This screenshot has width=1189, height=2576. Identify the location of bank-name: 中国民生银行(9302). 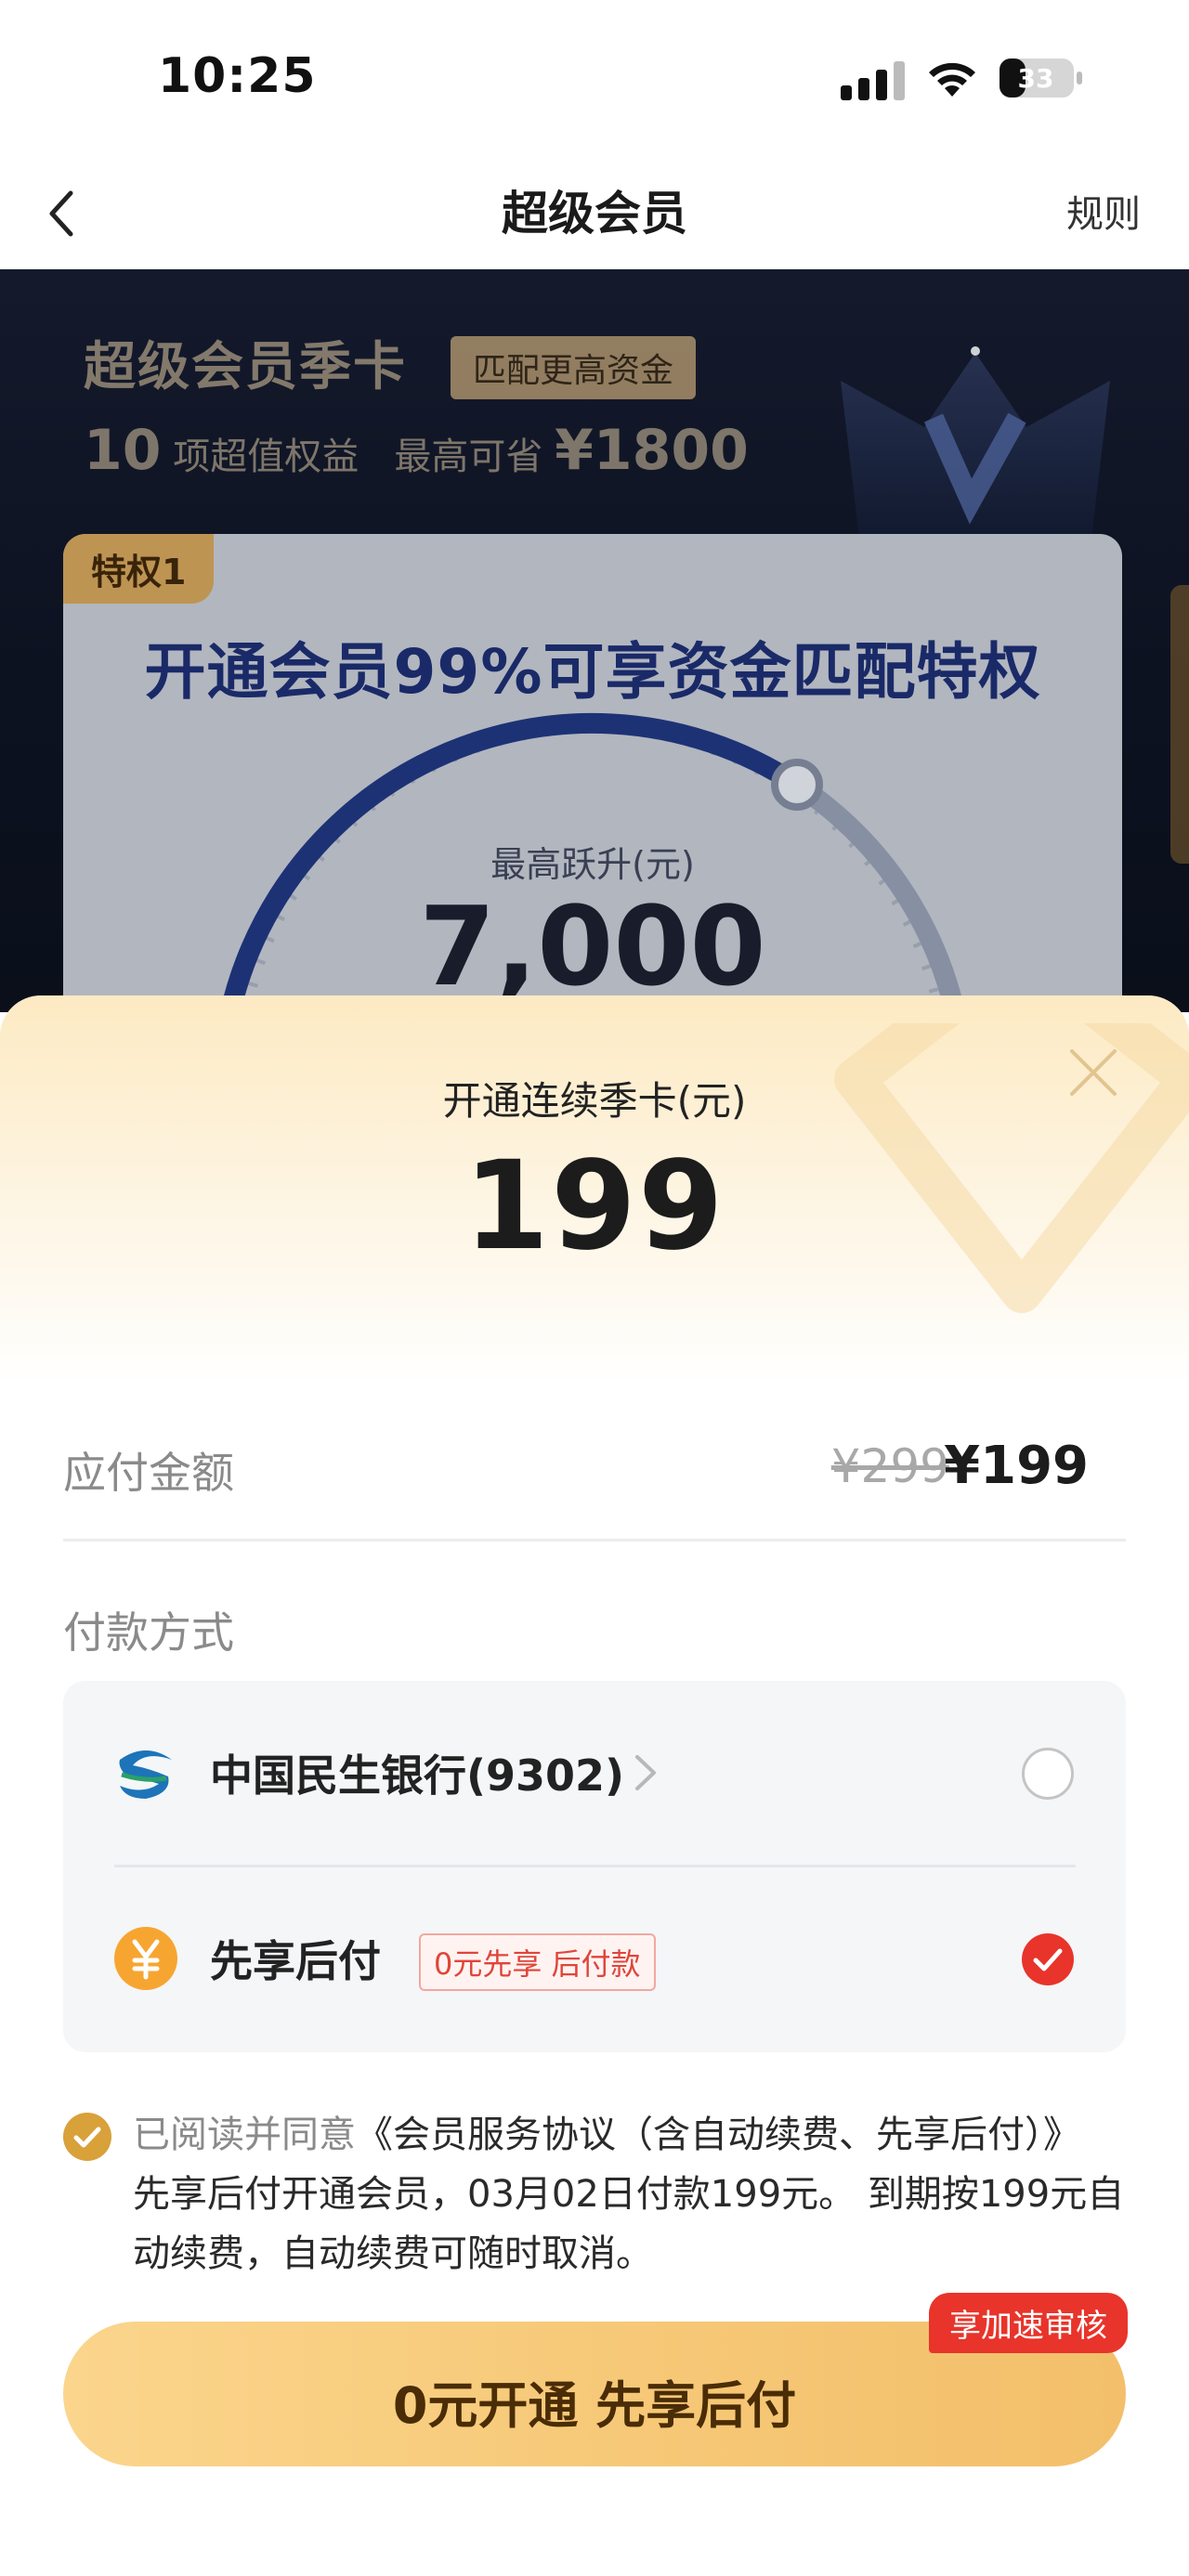
(417, 1775).